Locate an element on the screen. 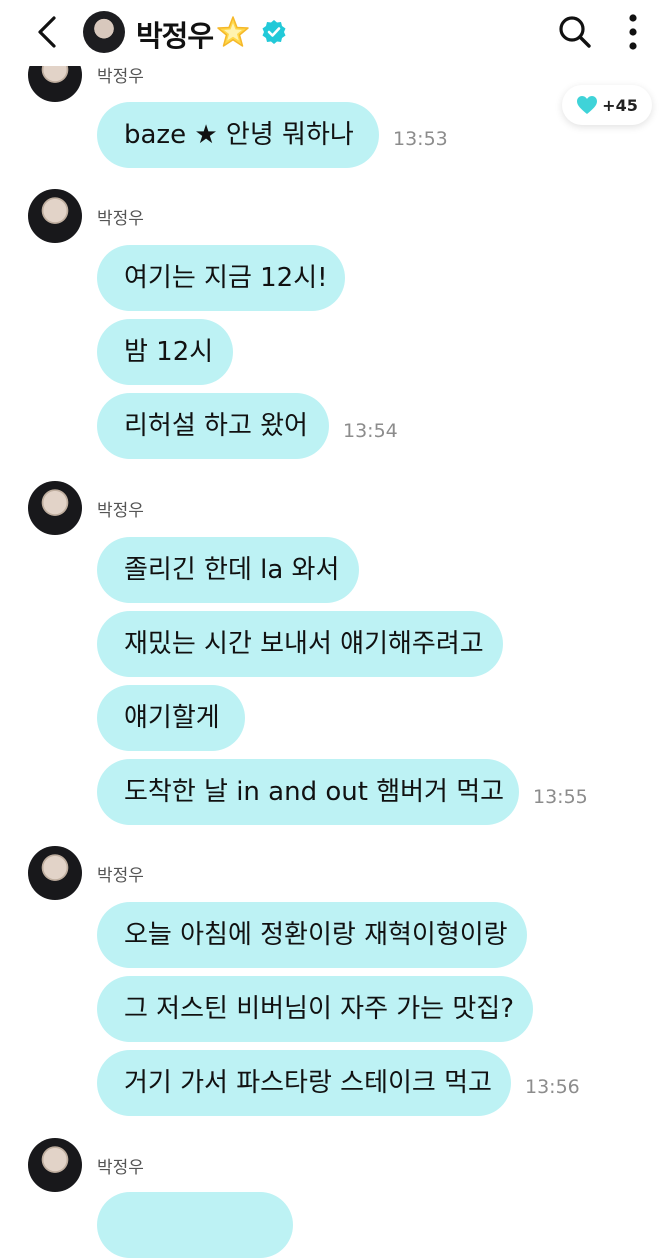 This screenshot has width=672, height=1258. message-bubble: 졸리긴 한데 la 와서 is located at coordinates (228, 570).